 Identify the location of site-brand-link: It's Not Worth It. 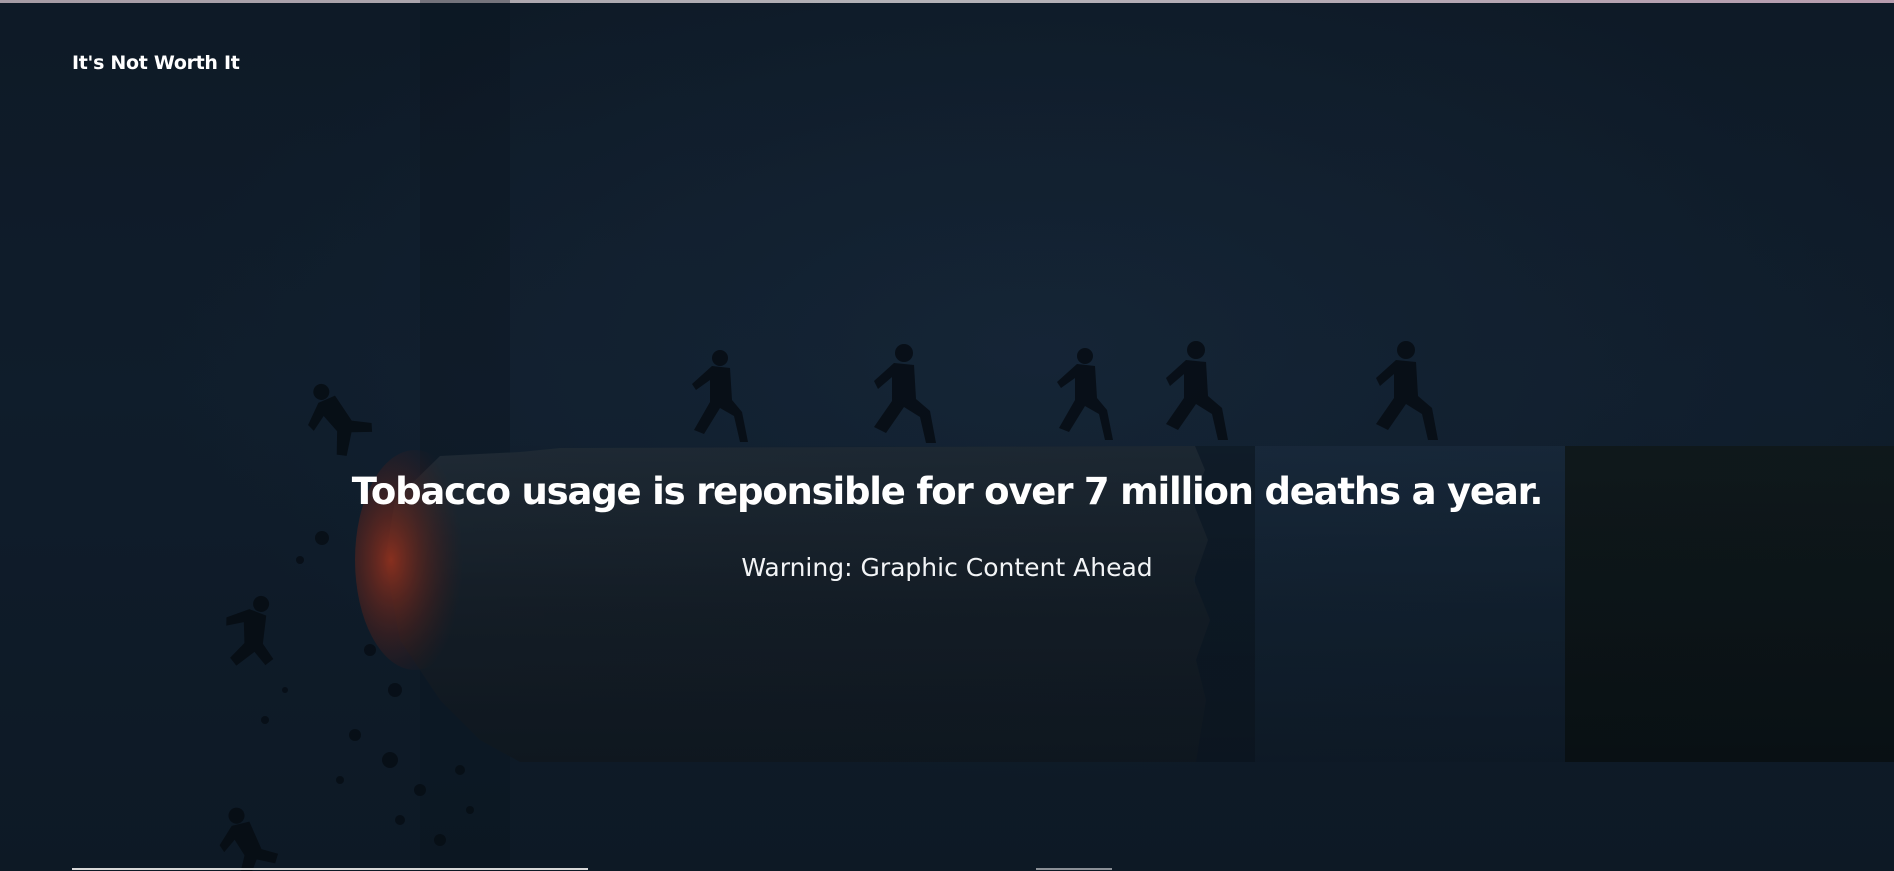
(156, 63).